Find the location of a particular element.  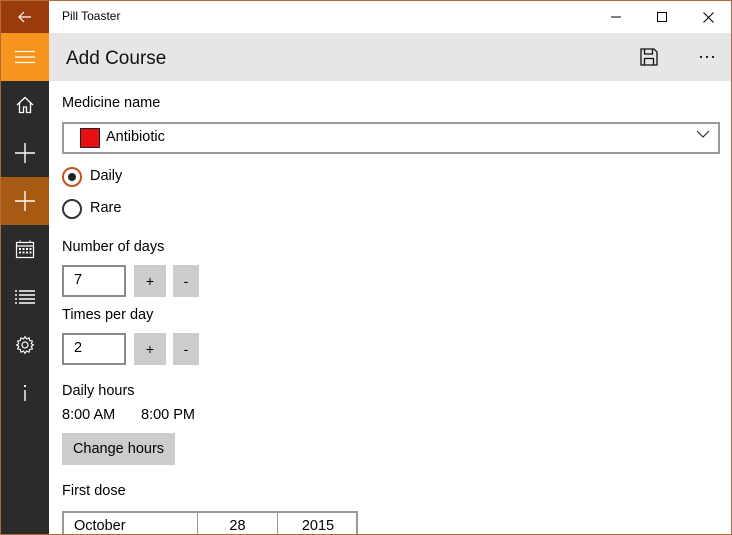

radio-rare: Rare is located at coordinates (122, 211).